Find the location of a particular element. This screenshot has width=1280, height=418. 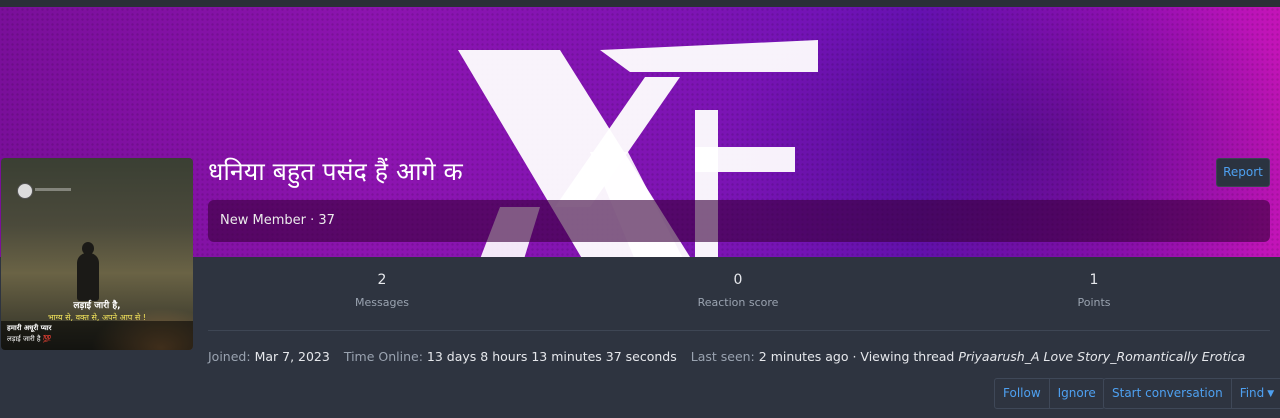

user-title-bar: New Member · 37 is located at coordinates (739, 221).